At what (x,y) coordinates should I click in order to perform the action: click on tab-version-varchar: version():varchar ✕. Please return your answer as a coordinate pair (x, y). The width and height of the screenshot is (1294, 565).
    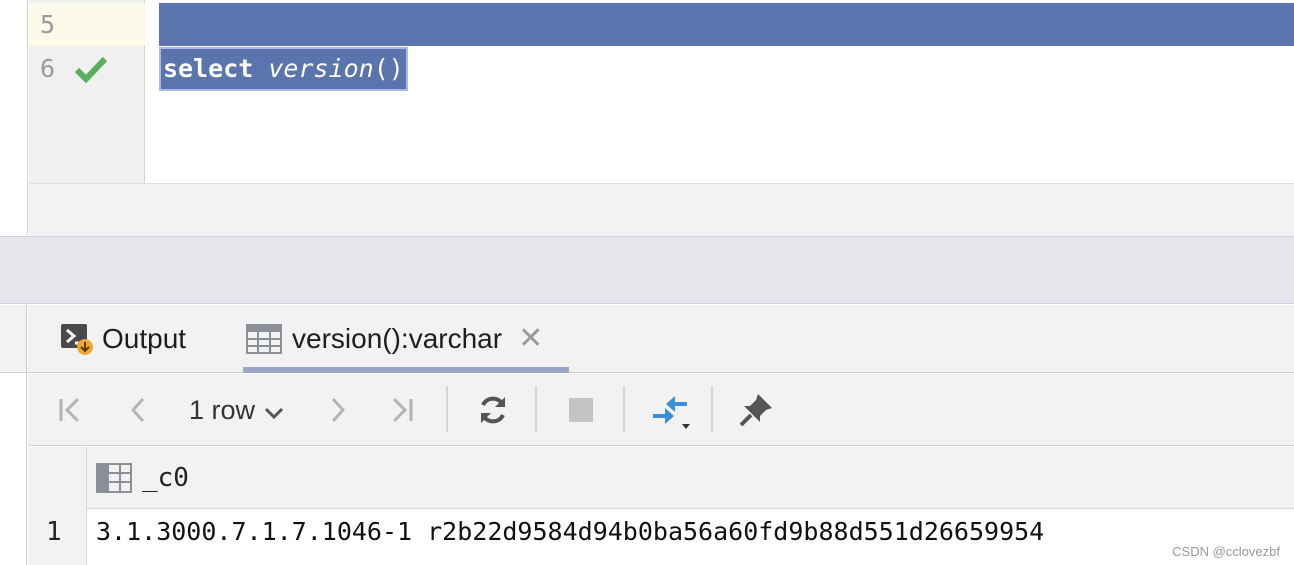
    Looking at the image, I should click on (394, 339).